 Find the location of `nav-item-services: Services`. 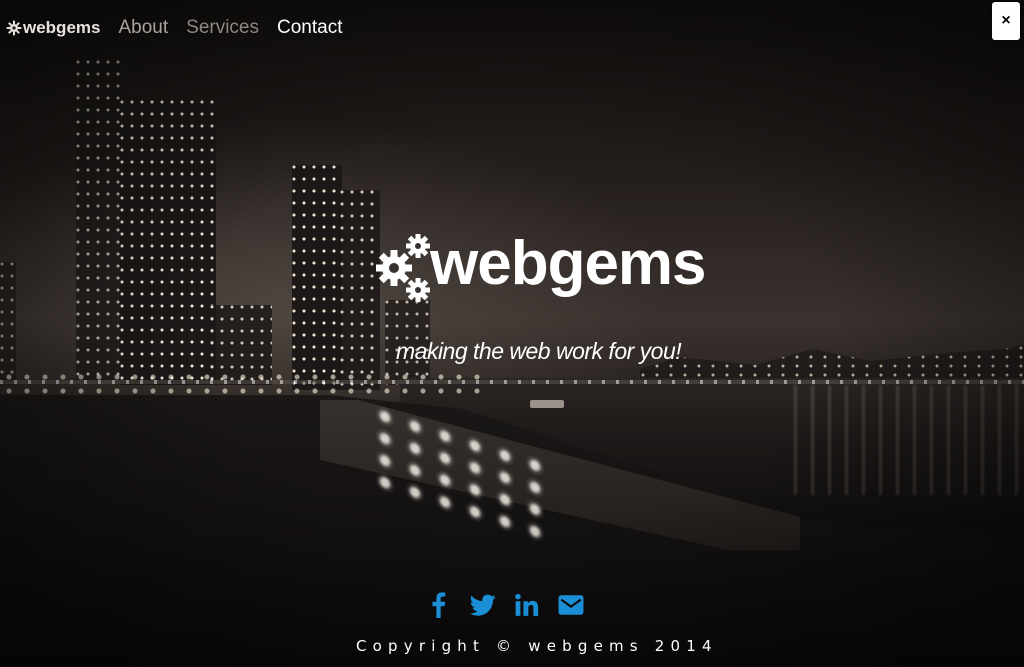

nav-item-services: Services is located at coordinates (222, 28).